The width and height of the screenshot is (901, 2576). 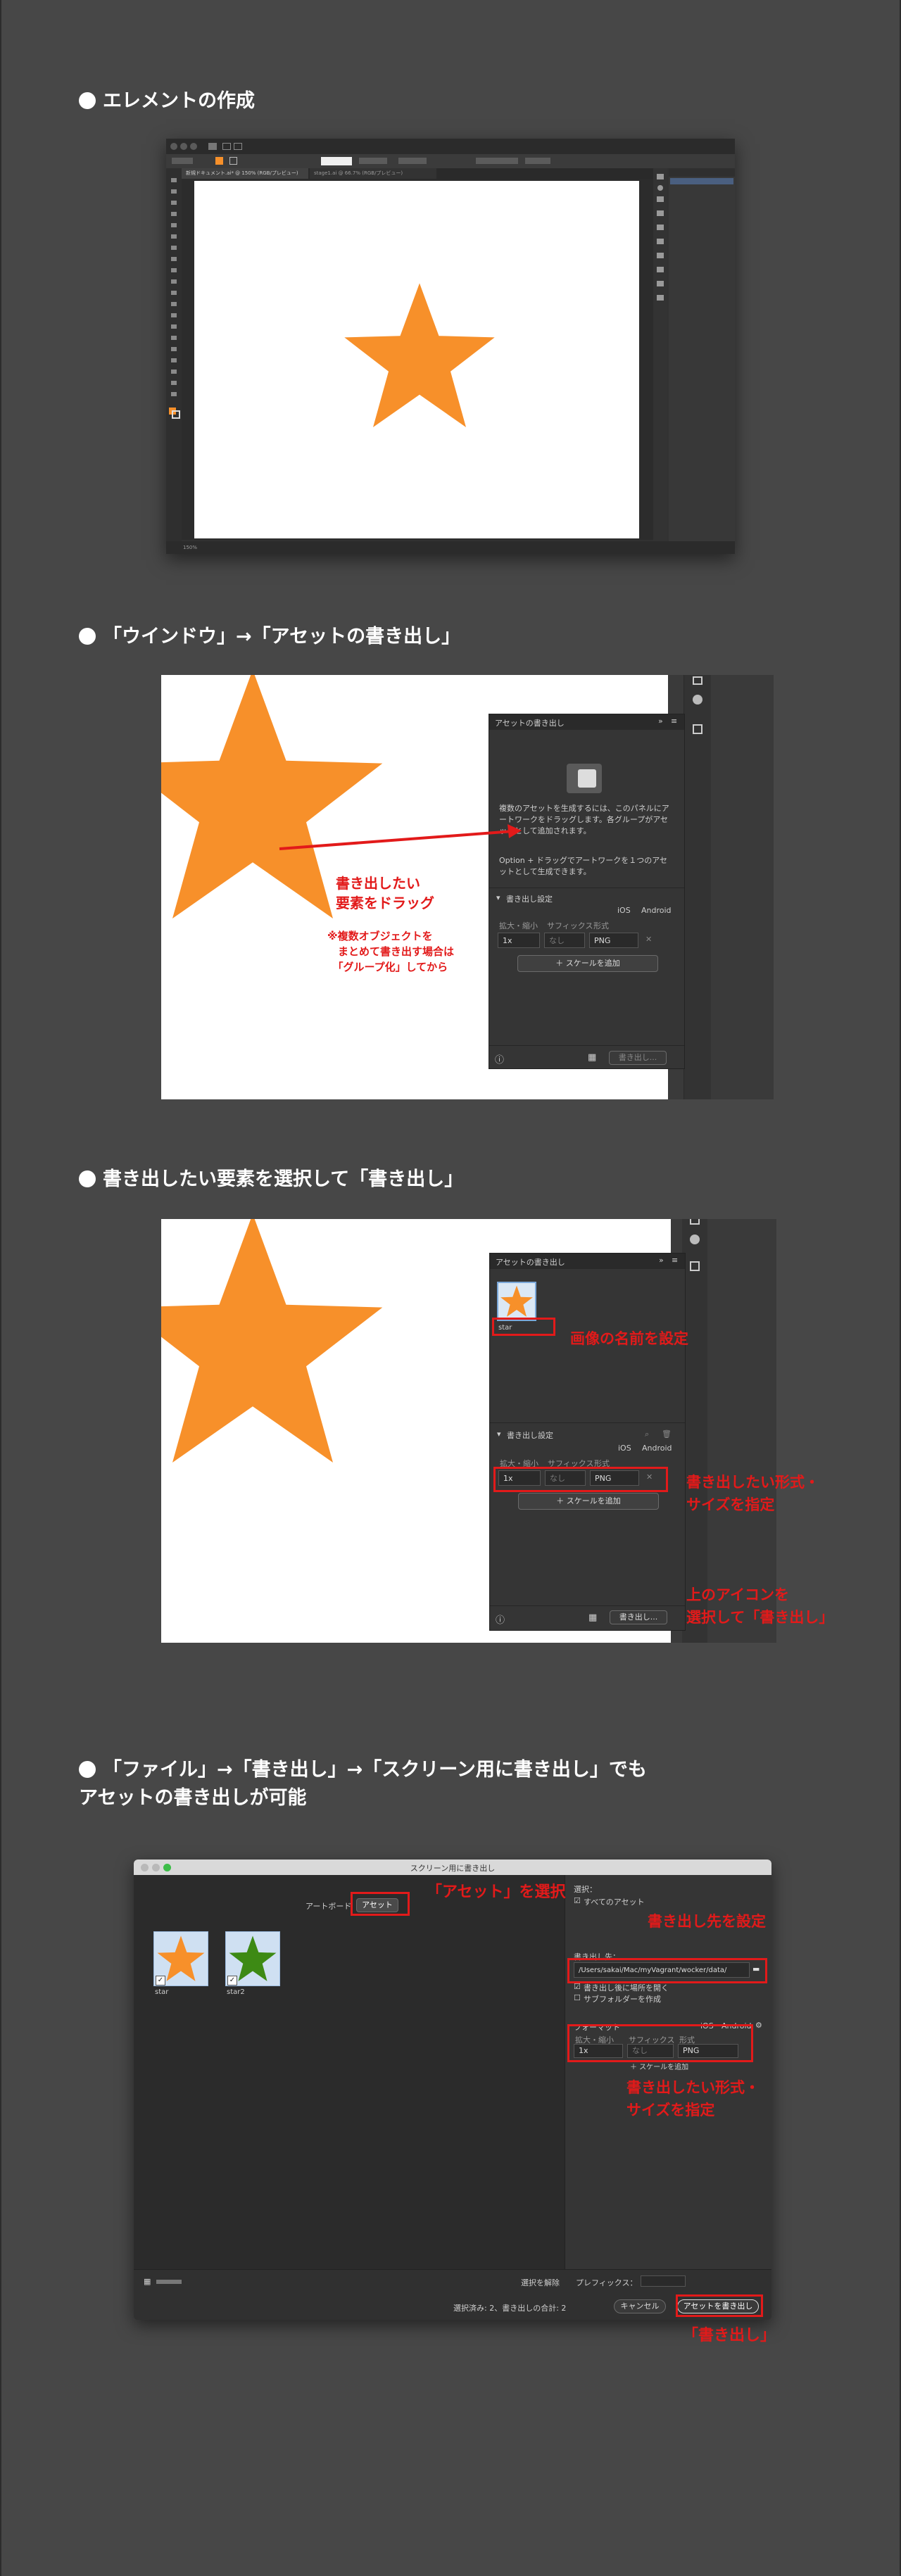 What do you see at coordinates (583, 866) in the screenshot?
I see `help-text-2: Option + ドラッグでアートワークを１つのアセットとして生成できます。` at bounding box center [583, 866].